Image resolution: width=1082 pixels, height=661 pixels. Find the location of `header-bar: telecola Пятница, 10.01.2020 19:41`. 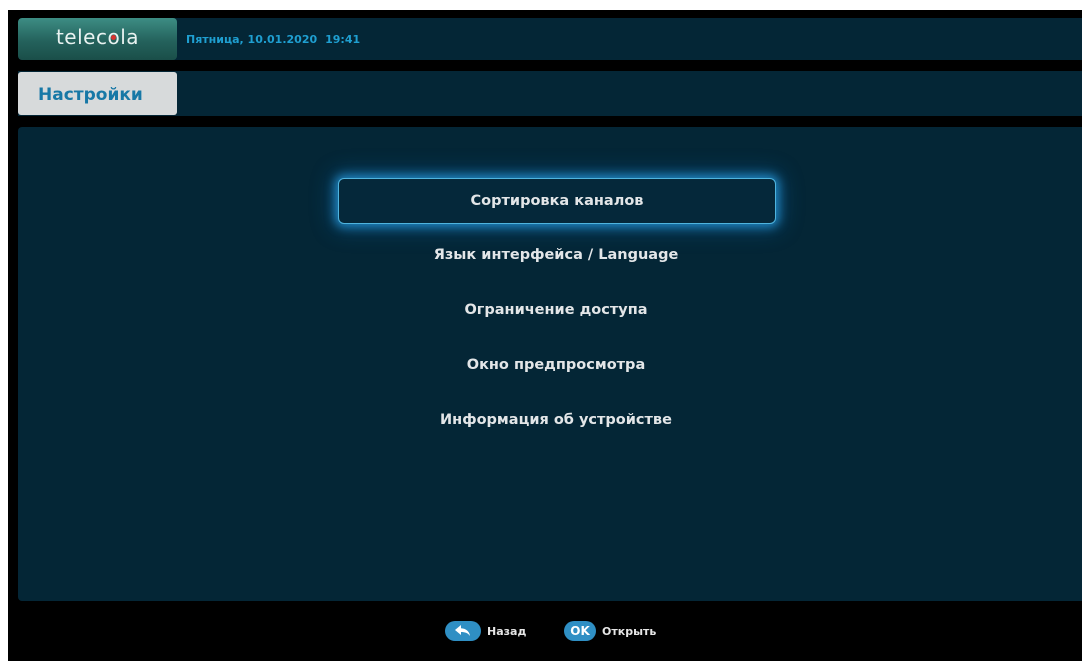

header-bar: telecola Пятница, 10.01.2020 19:41 is located at coordinates (550, 39).